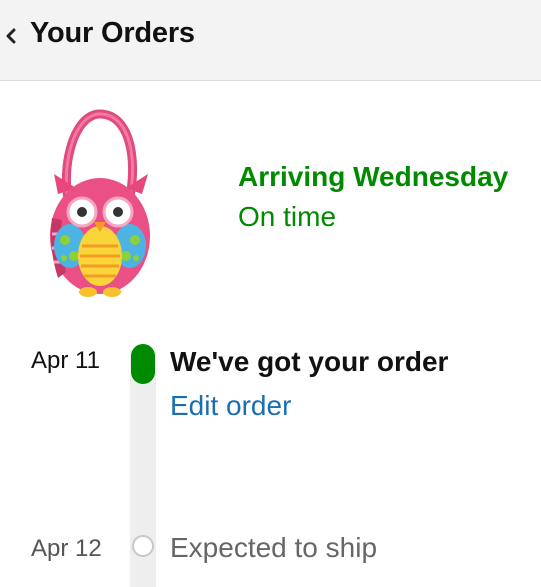 This screenshot has height=587, width=541. I want to click on owl-bag-image, so click(100, 203).